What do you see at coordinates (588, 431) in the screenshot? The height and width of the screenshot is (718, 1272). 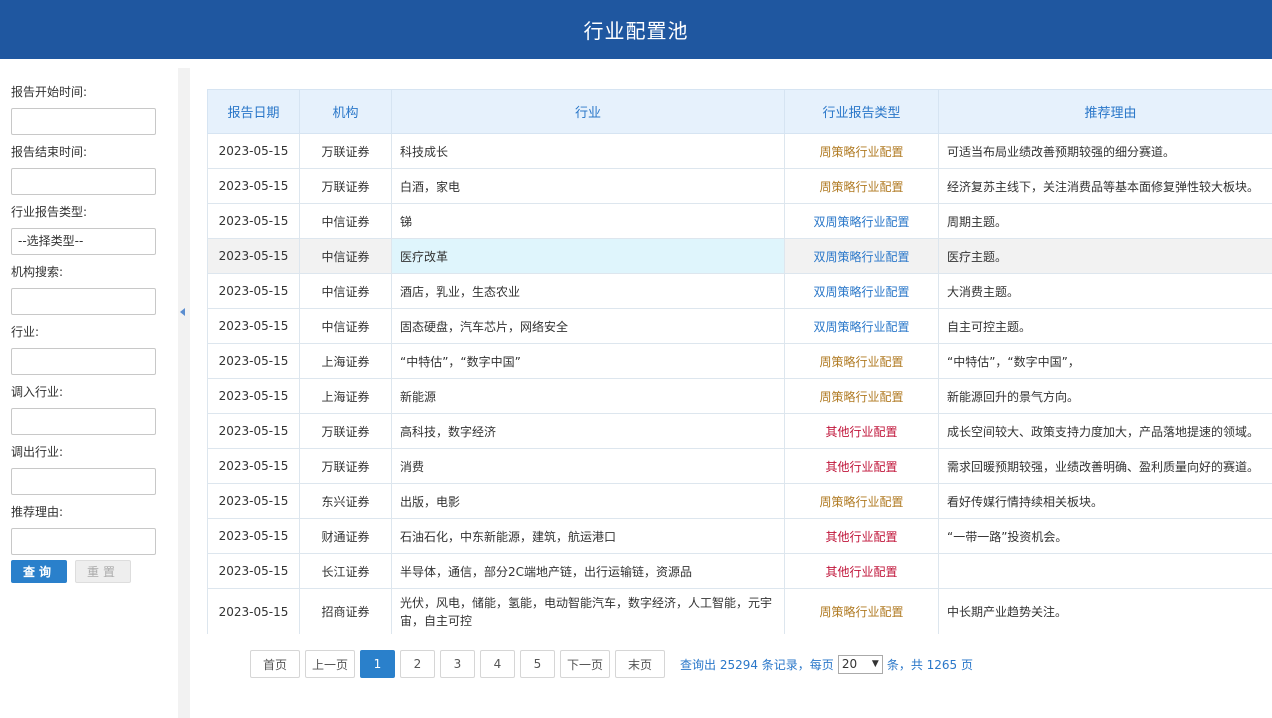 I see `cell-industry: 高科技，数字经济` at bounding box center [588, 431].